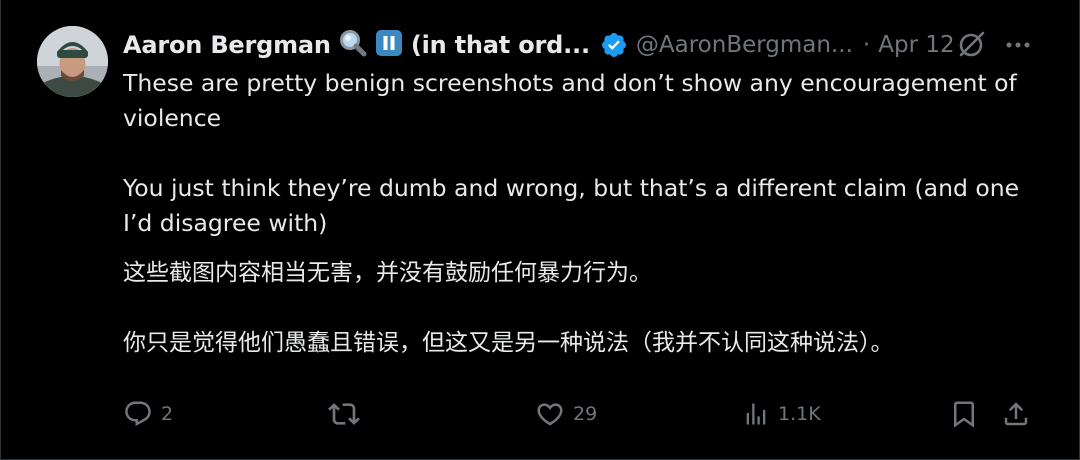 This screenshot has width=1080, height=460. I want to click on reply-count: 2, so click(167, 414).